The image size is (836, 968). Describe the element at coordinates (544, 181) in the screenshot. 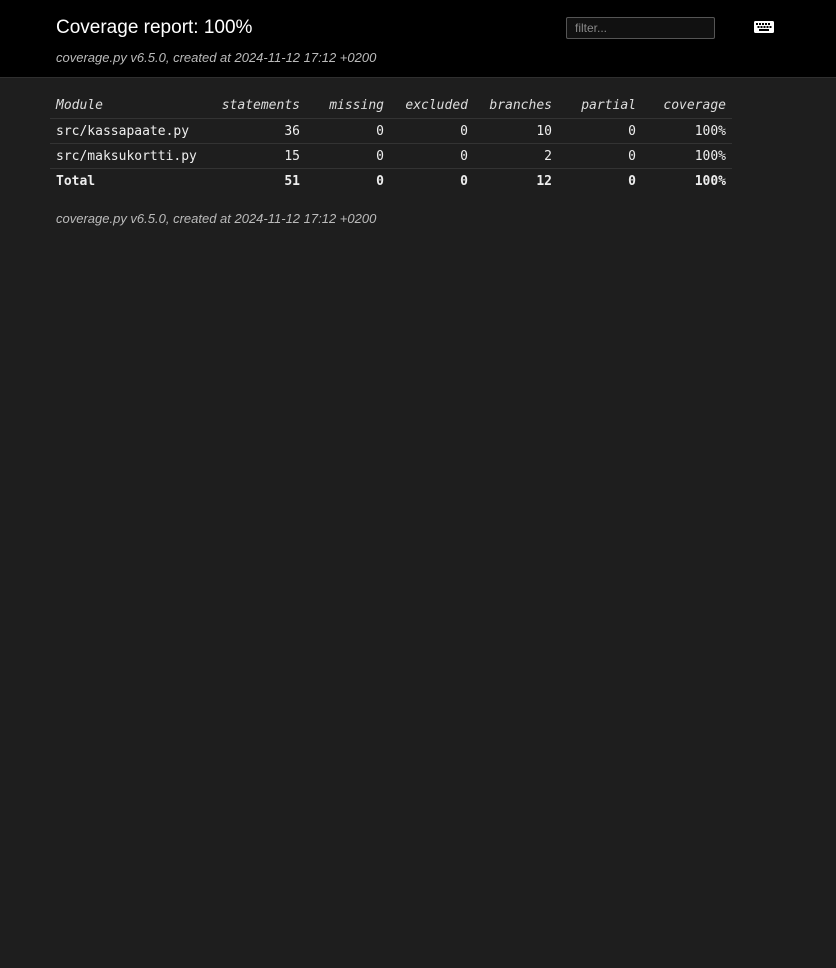

I see `total-branches-cell: 12` at that location.